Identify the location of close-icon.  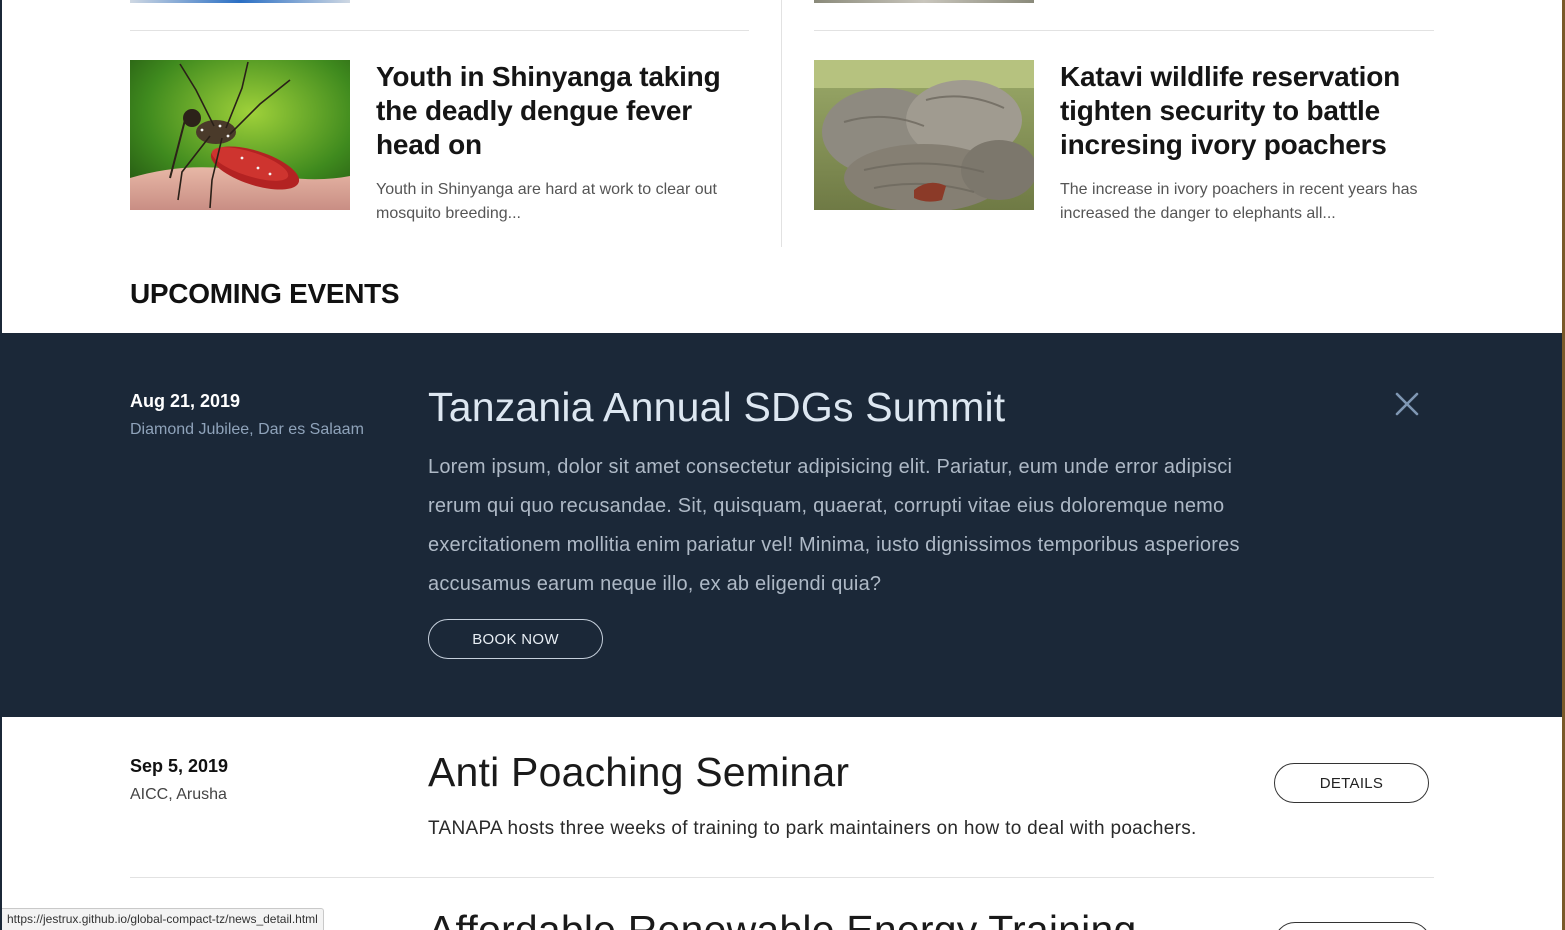
(1407, 404).